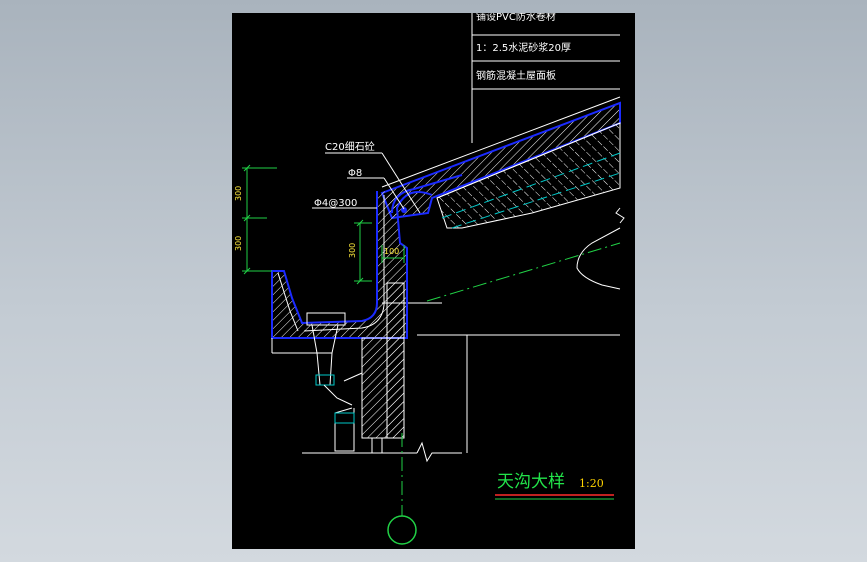 The width and height of the screenshot is (867, 562). Describe the element at coordinates (350, 146) in the screenshot. I see `callout-concrete: C20细石砼` at that location.